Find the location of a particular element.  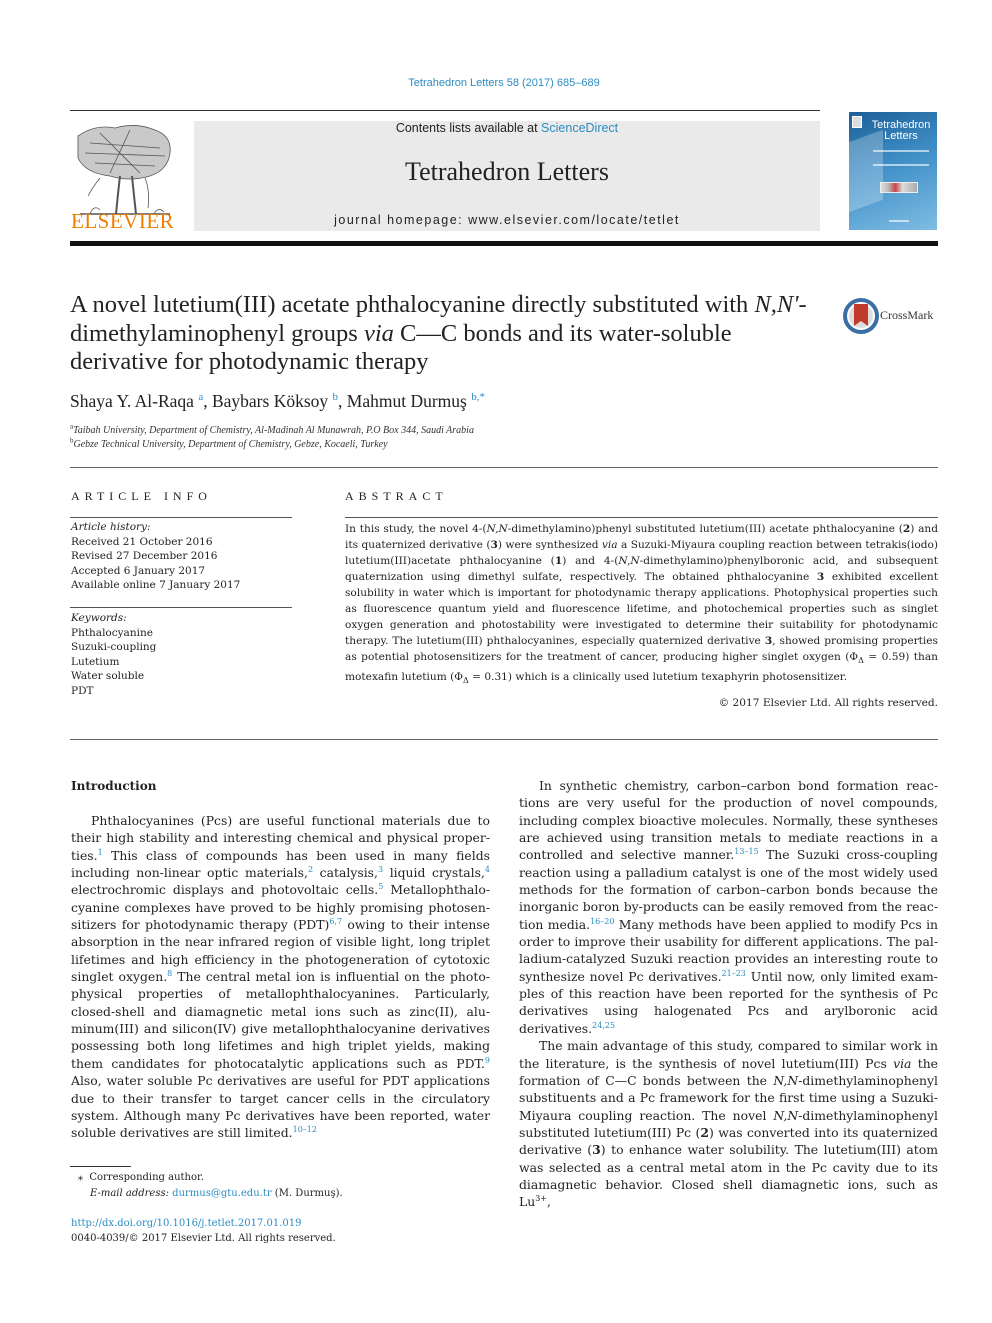

article-info-heading: ARTICLE INFO is located at coordinates (141, 496).